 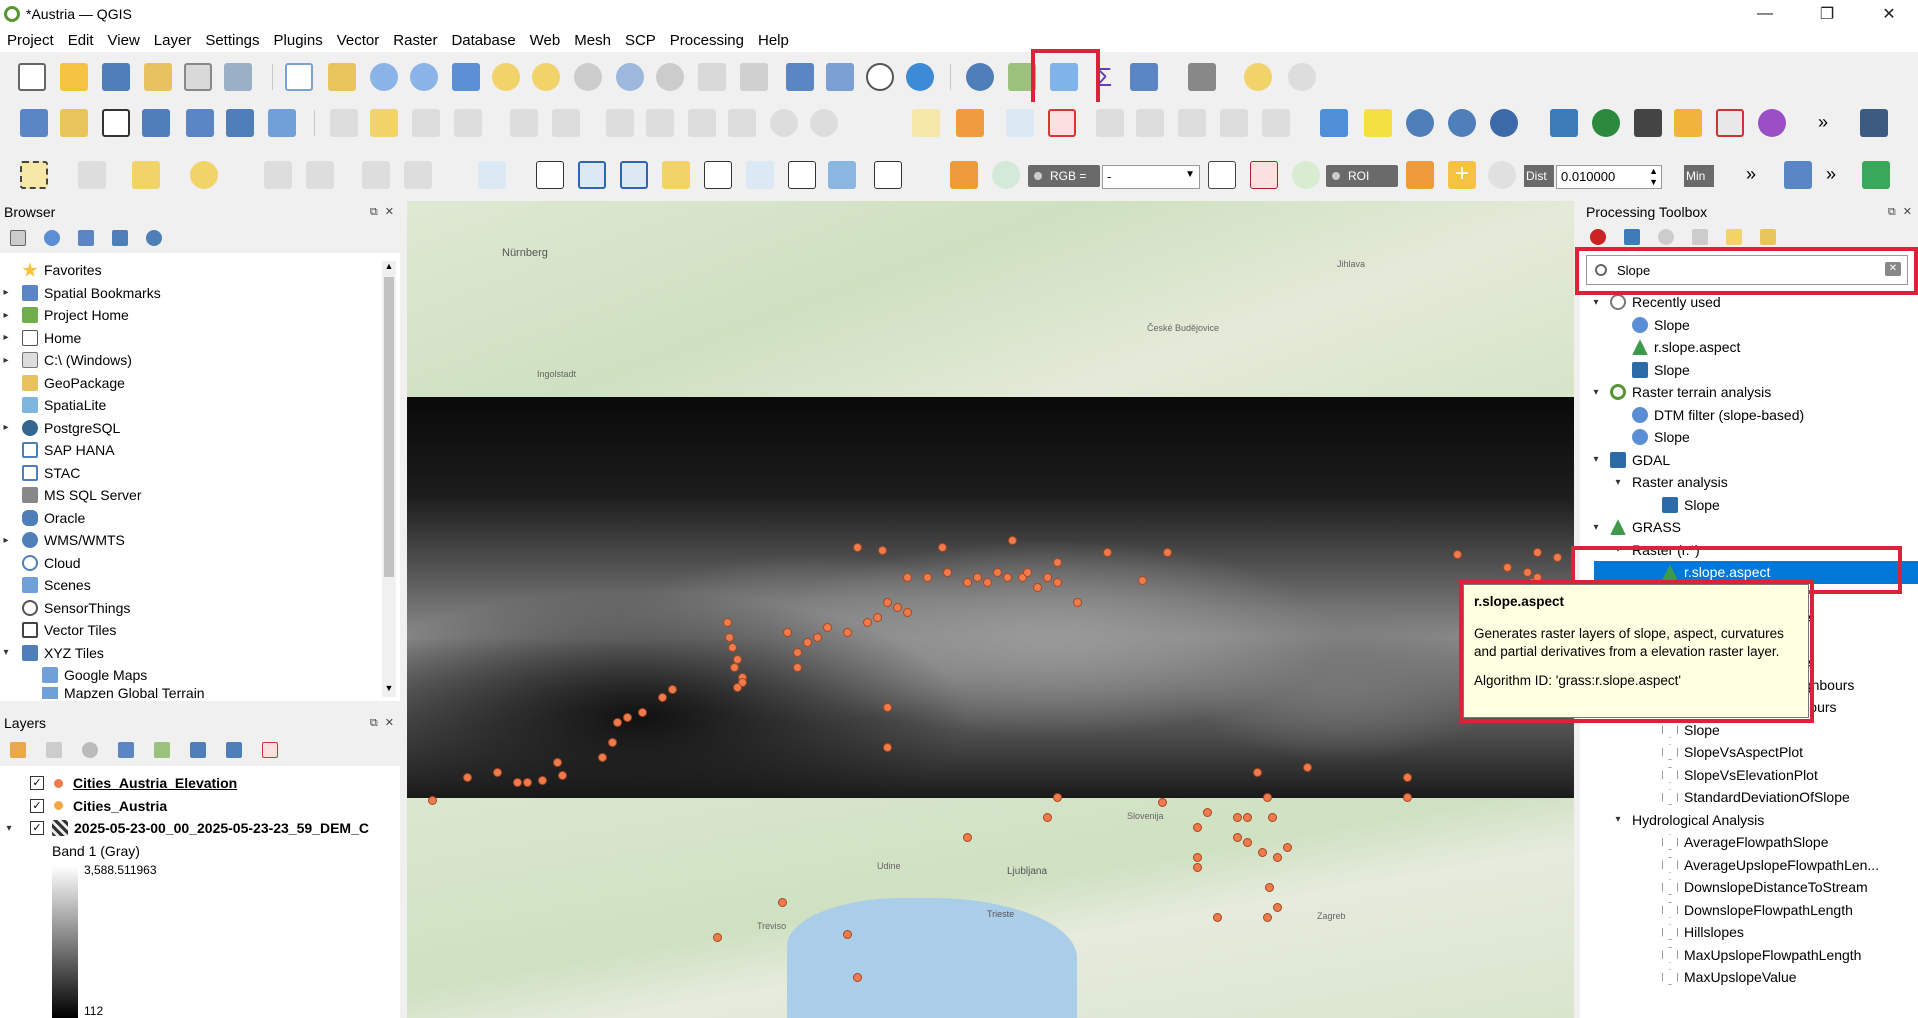 What do you see at coordinates (156, 123) in the screenshot?
I see `add-raster-layer-icon` at bounding box center [156, 123].